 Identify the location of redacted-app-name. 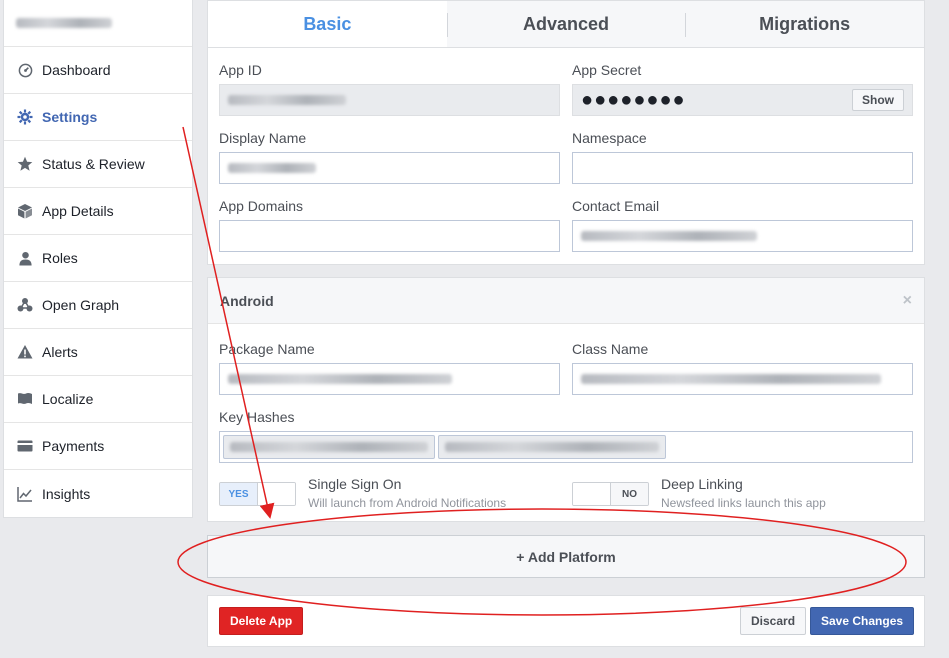
(64, 23).